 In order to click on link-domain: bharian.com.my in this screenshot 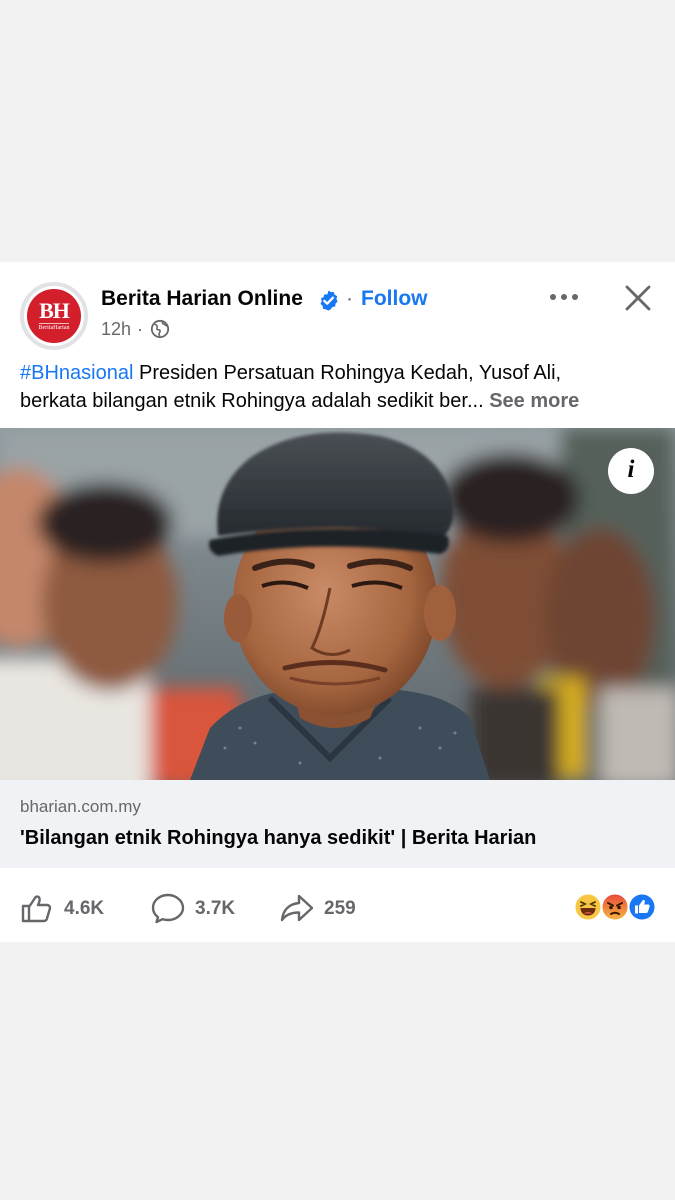, I will do `click(80, 806)`.